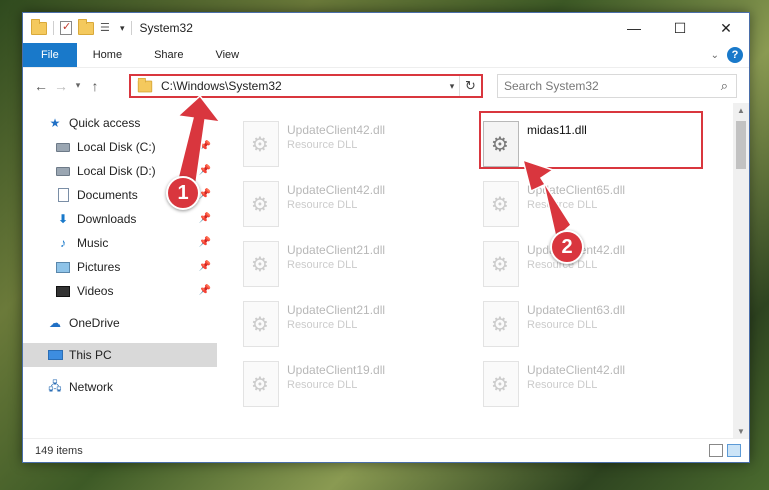  What do you see at coordinates (336, 370) in the screenshot?
I see `file-name: UpdateClient19.dll` at bounding box center [336, 370].